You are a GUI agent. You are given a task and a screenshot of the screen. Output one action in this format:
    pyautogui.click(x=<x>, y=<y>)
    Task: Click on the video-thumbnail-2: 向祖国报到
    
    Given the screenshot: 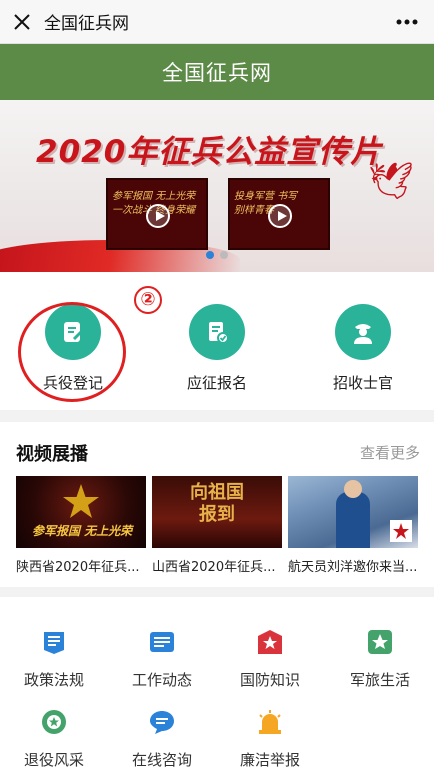 What is the action you would take?
    pyautogui.click(x=217, y=512)
    